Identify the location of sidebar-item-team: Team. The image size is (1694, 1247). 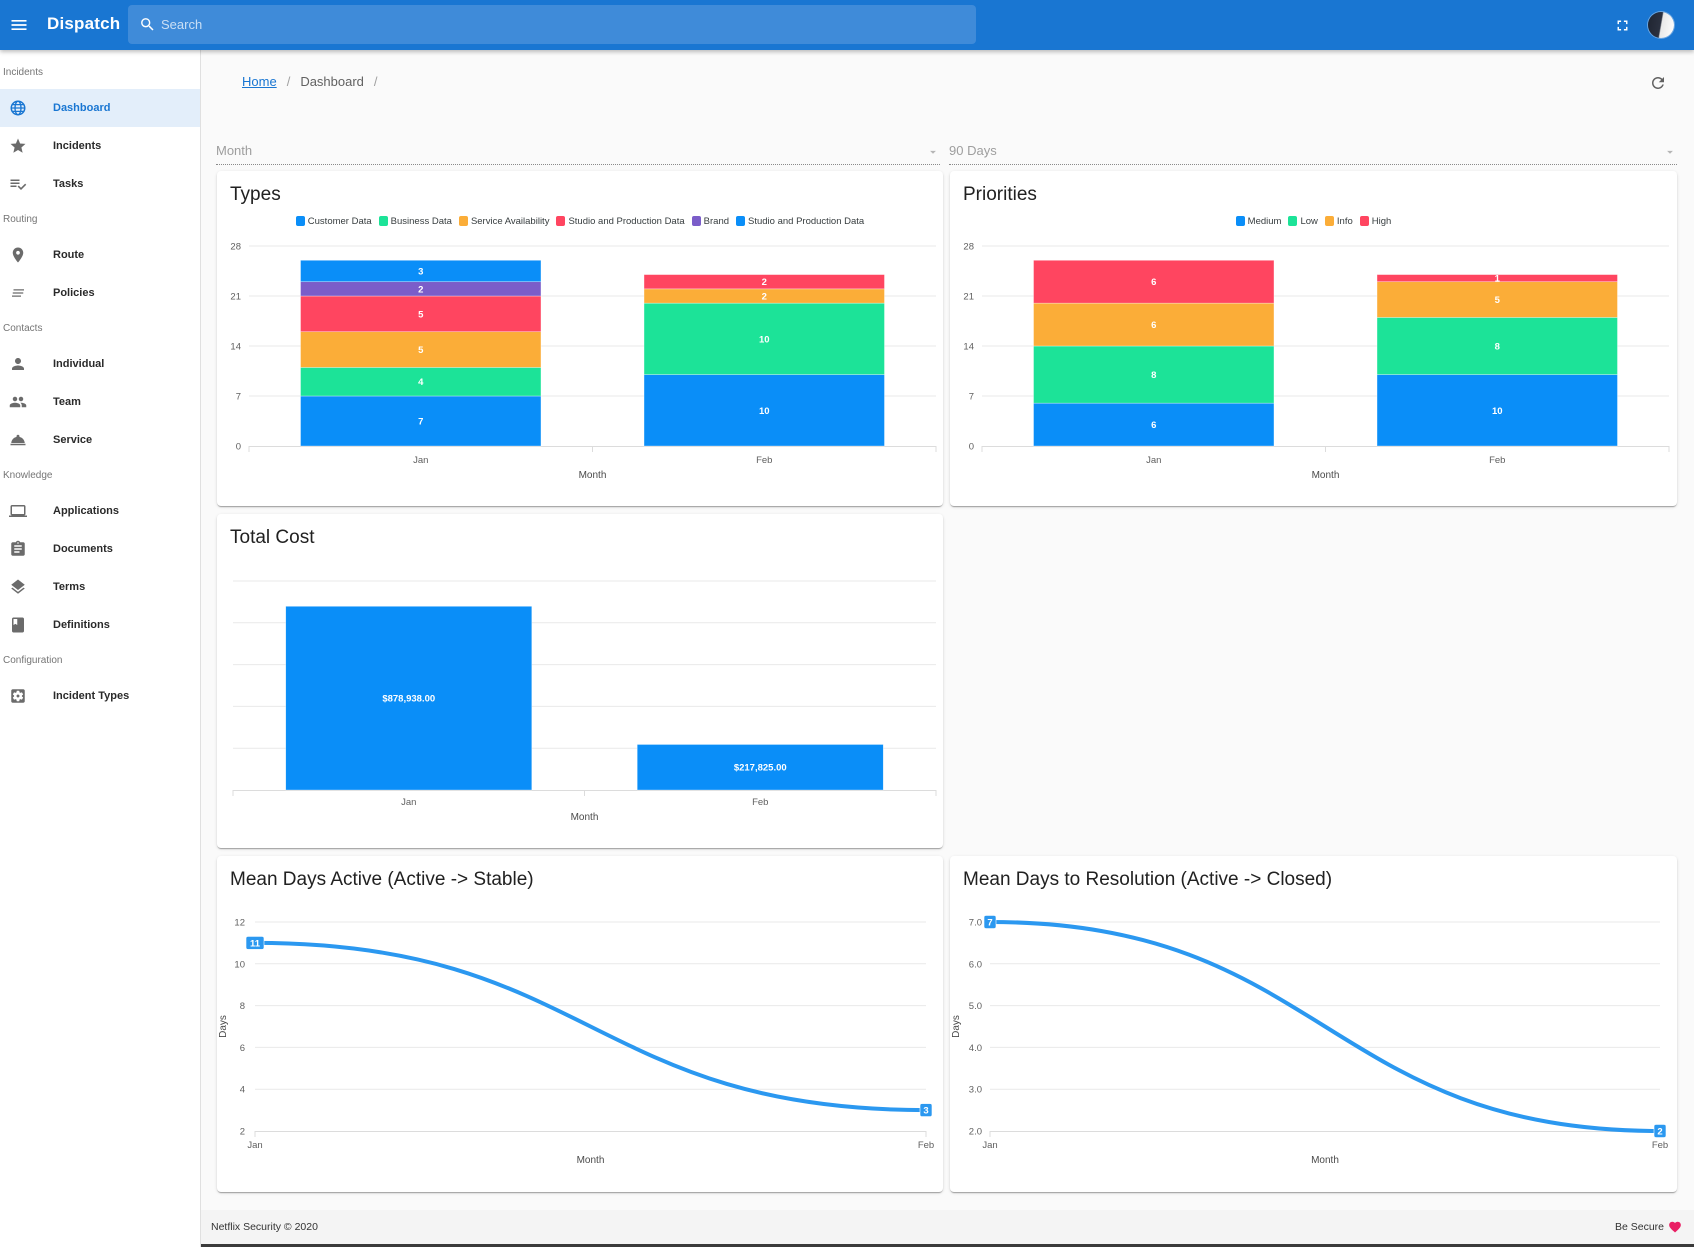
(100, 402).